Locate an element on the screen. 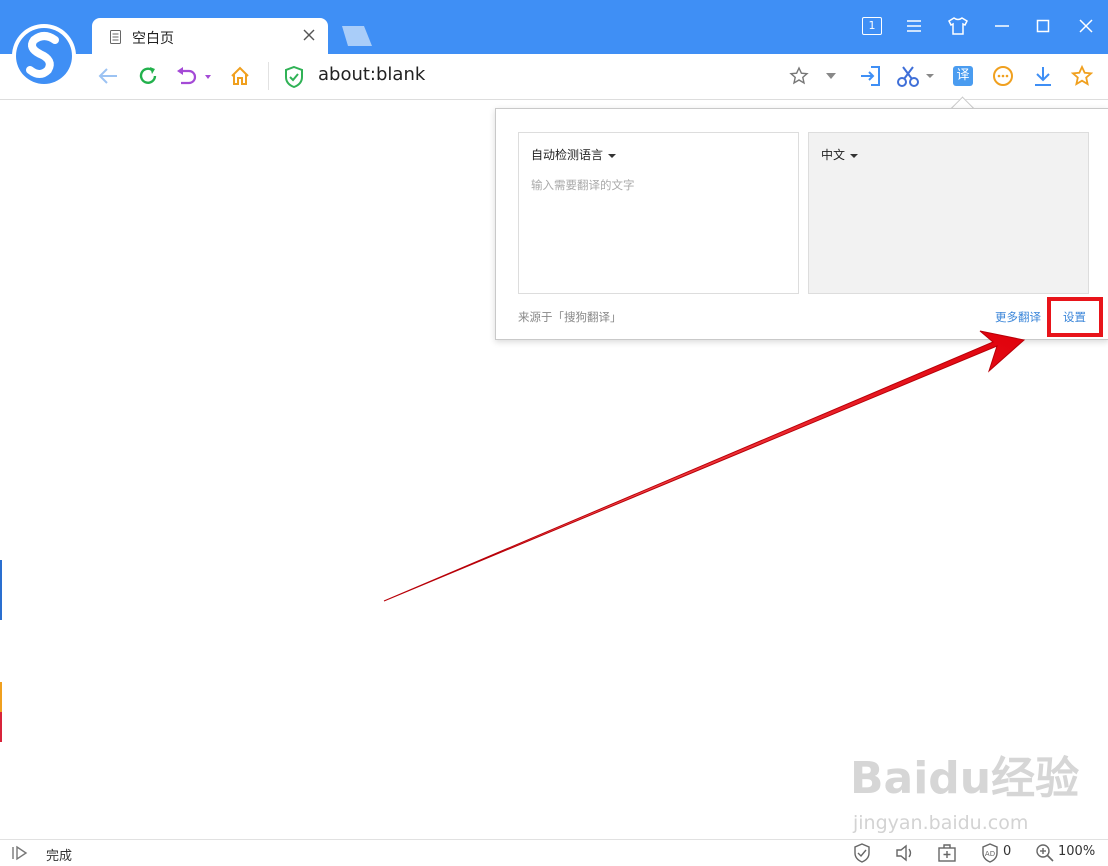  scissors-icon is located at coordinates (915, 76).